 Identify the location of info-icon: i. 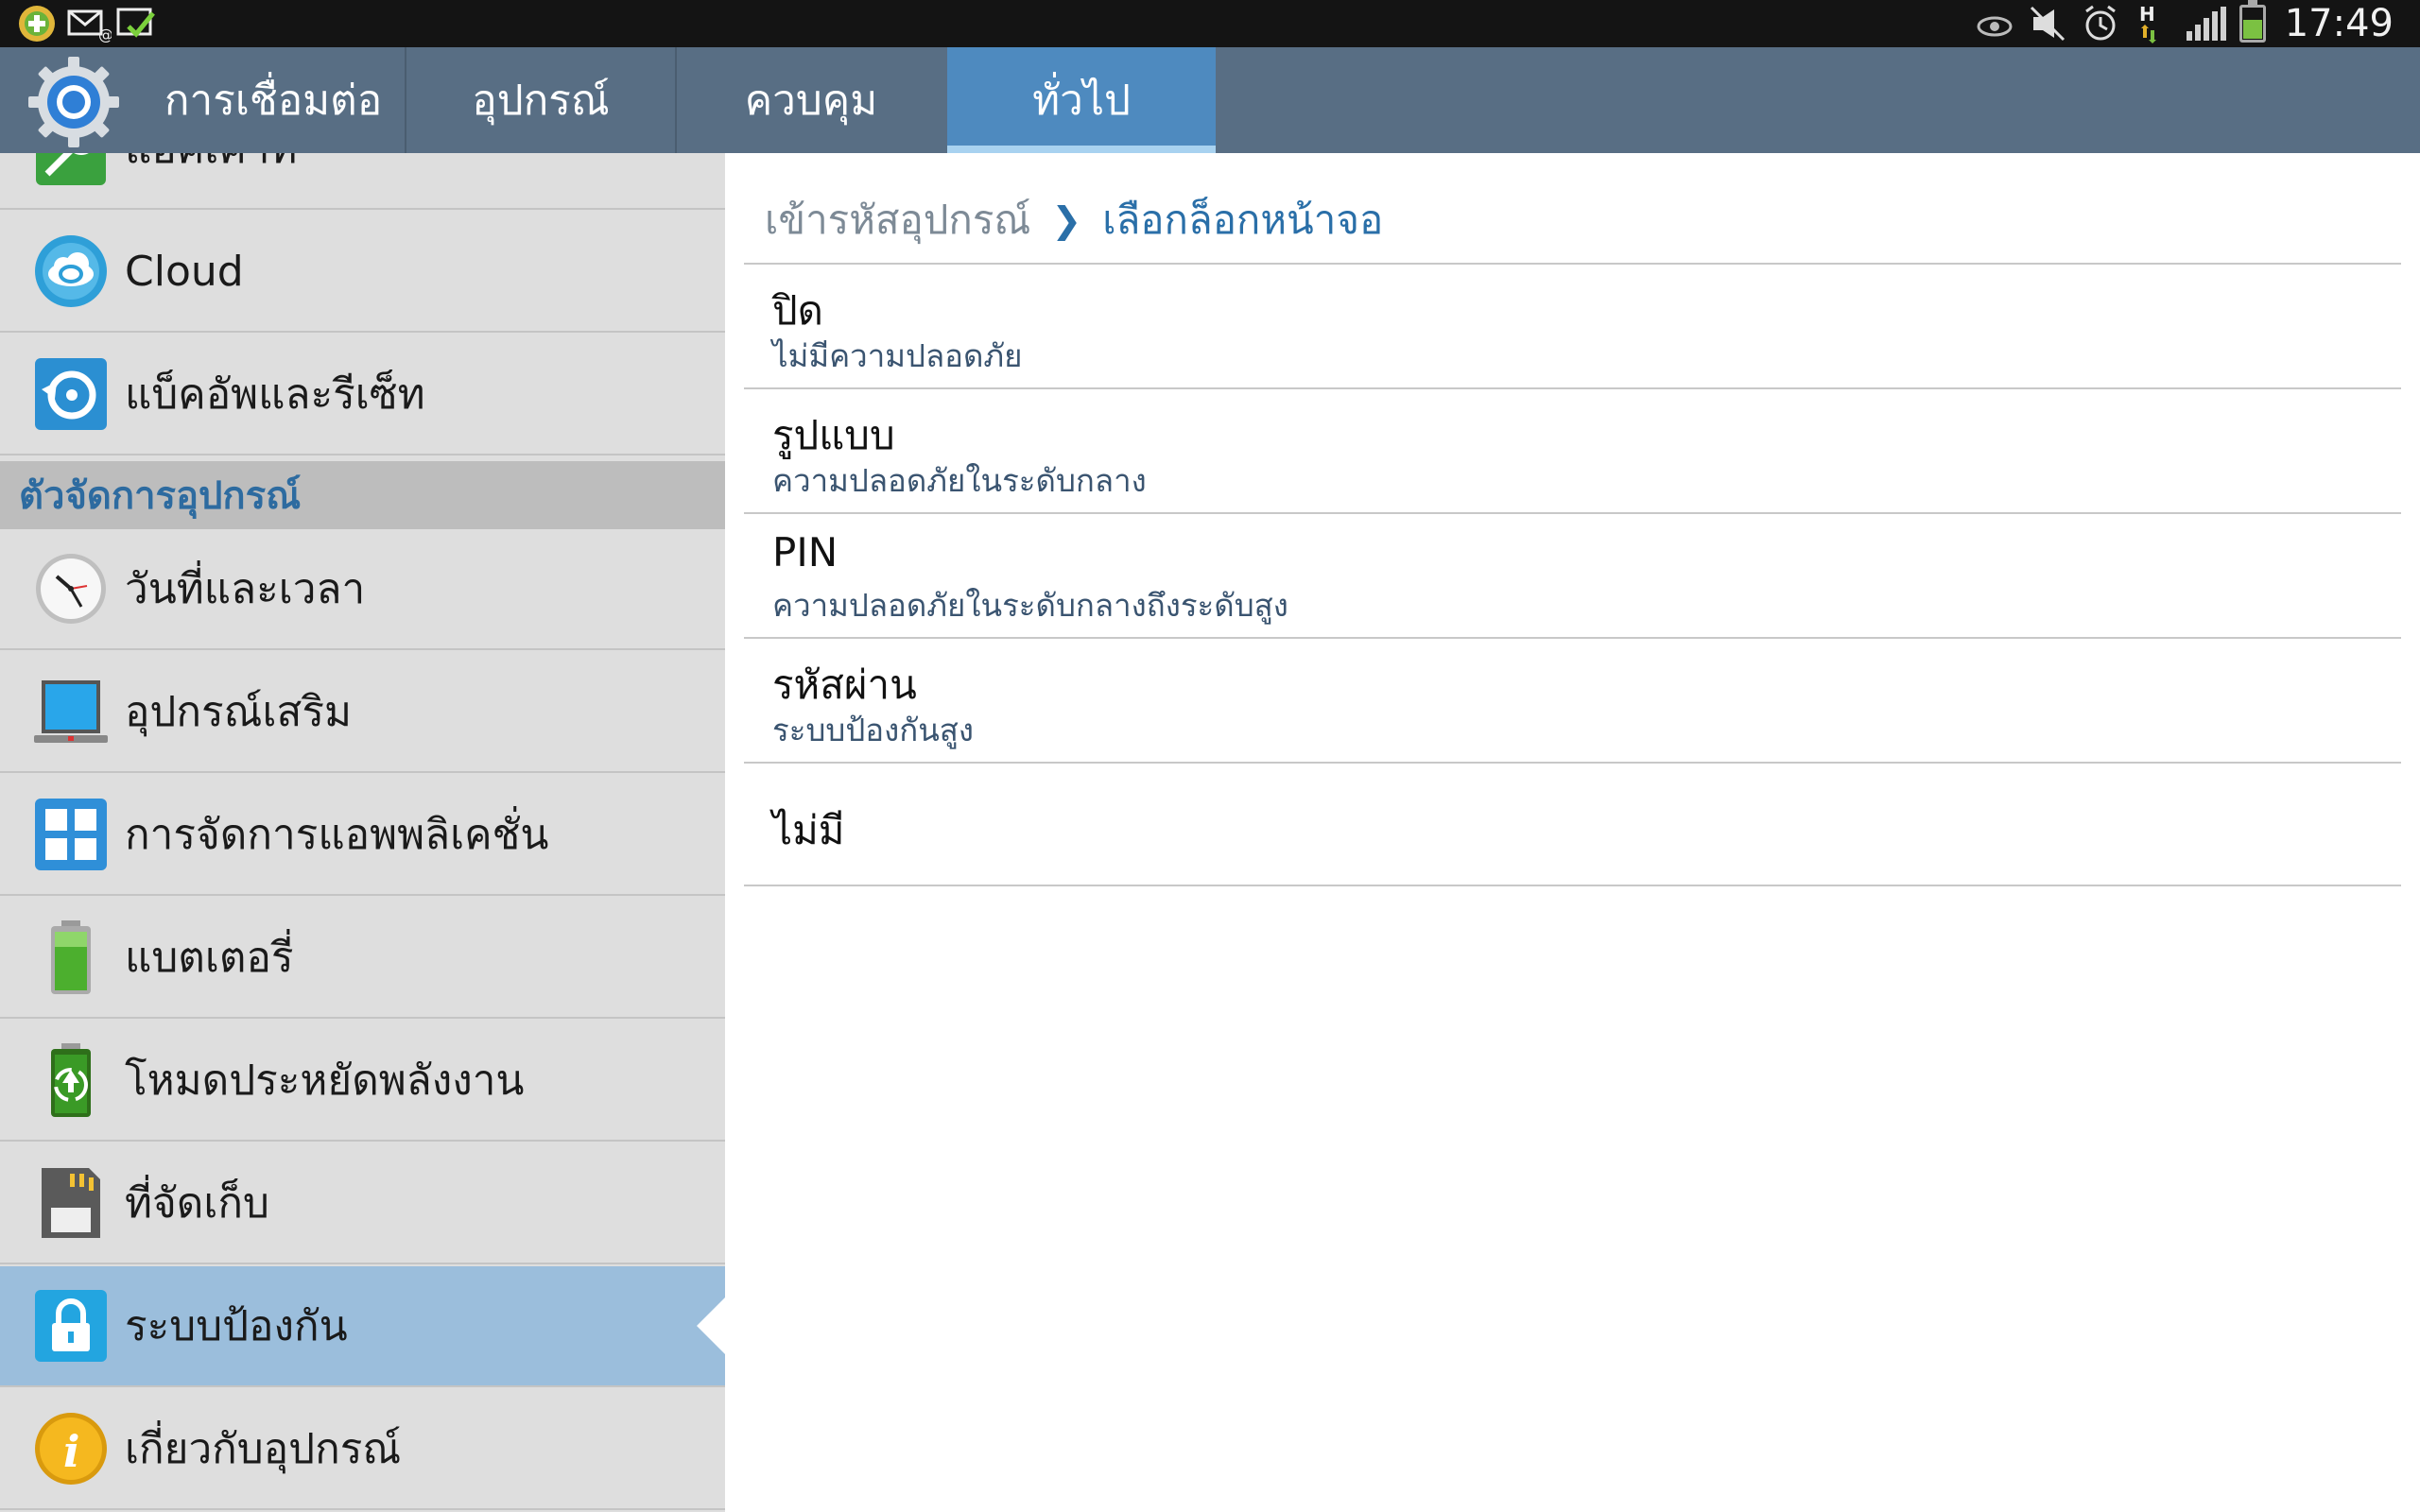
(71, 1448).